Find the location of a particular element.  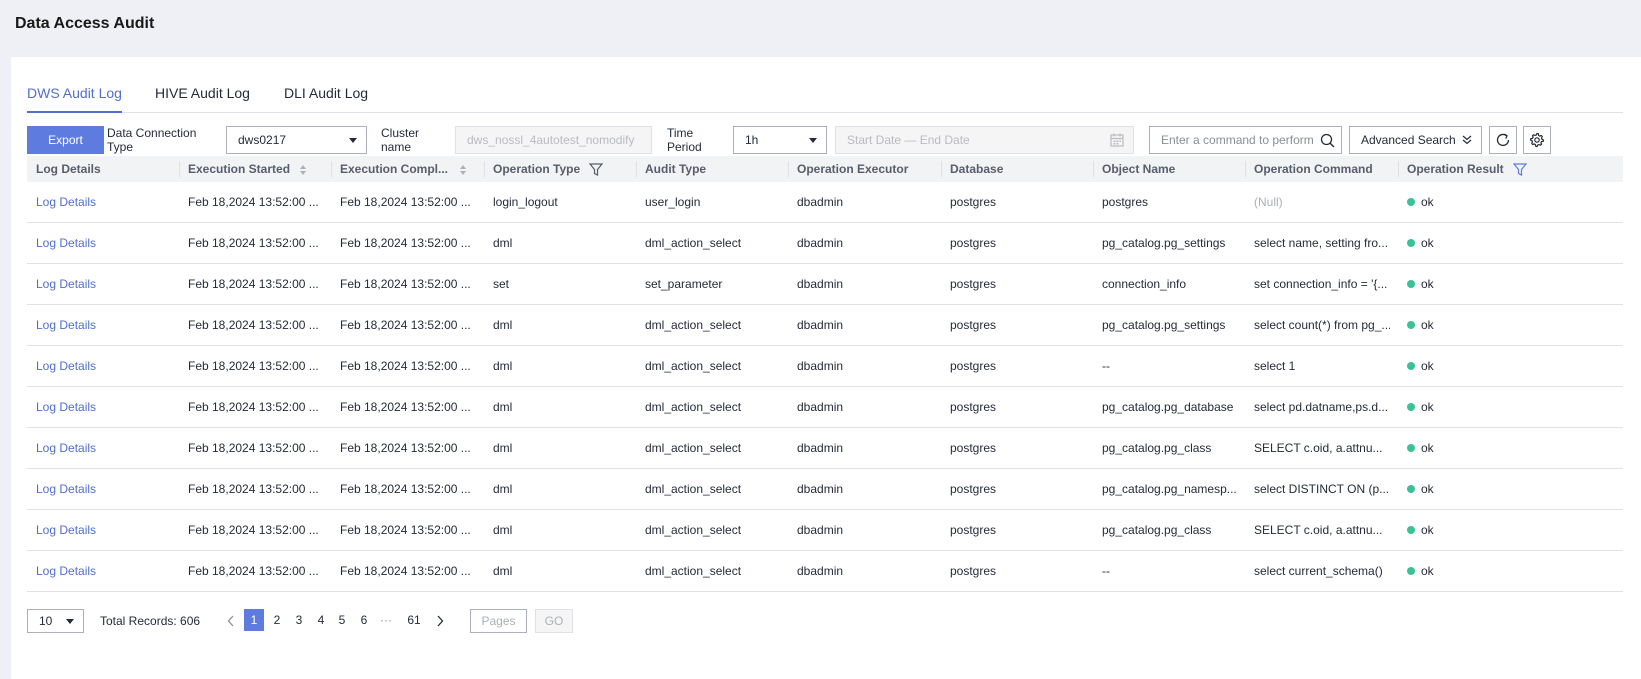

page-number-button: 6 is located at coordinates (364, 620).